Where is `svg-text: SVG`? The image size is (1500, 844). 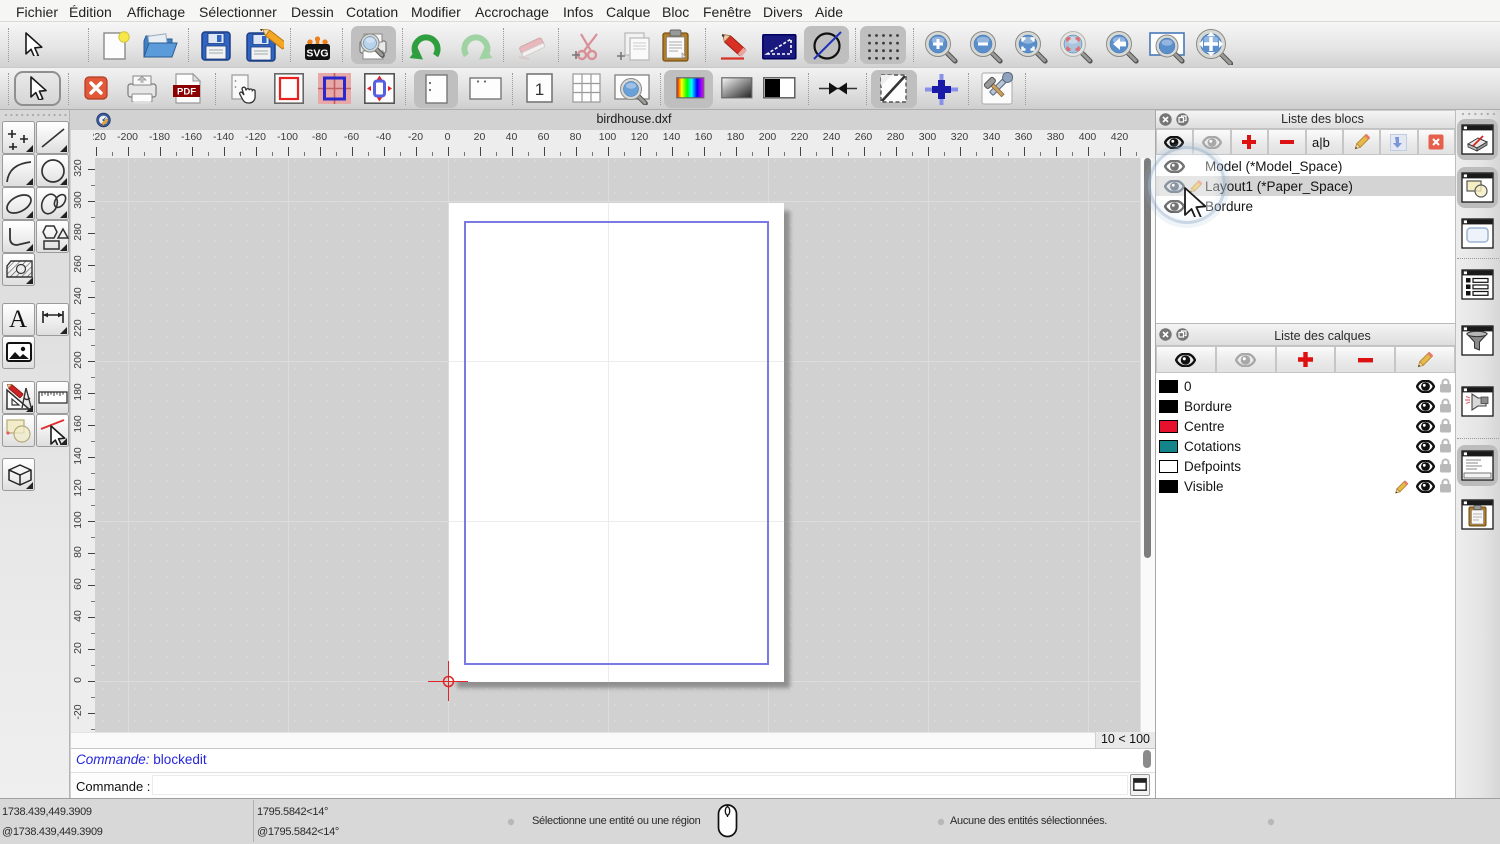
svg-text: SVG is located at coordinates (317, 54).